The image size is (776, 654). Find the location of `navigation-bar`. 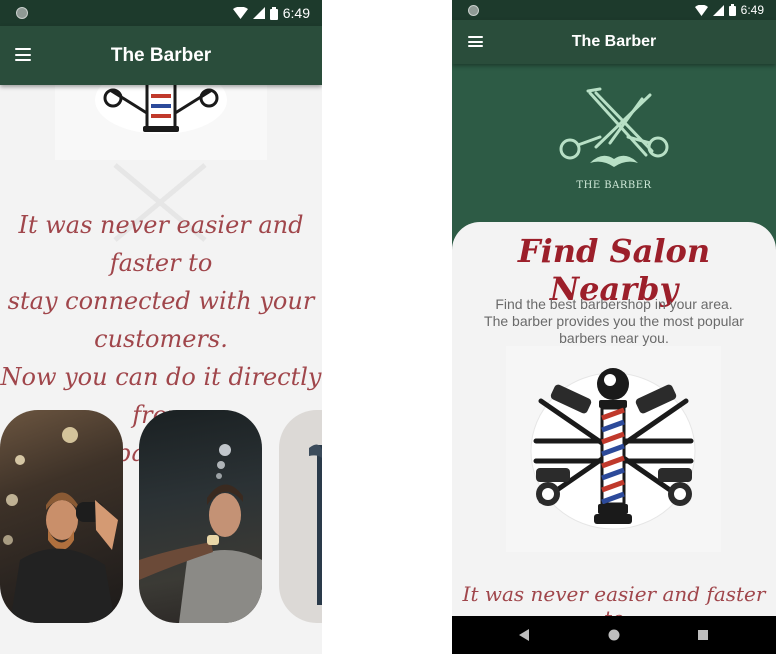

navigation-bar is located at coordinates (614, 635).